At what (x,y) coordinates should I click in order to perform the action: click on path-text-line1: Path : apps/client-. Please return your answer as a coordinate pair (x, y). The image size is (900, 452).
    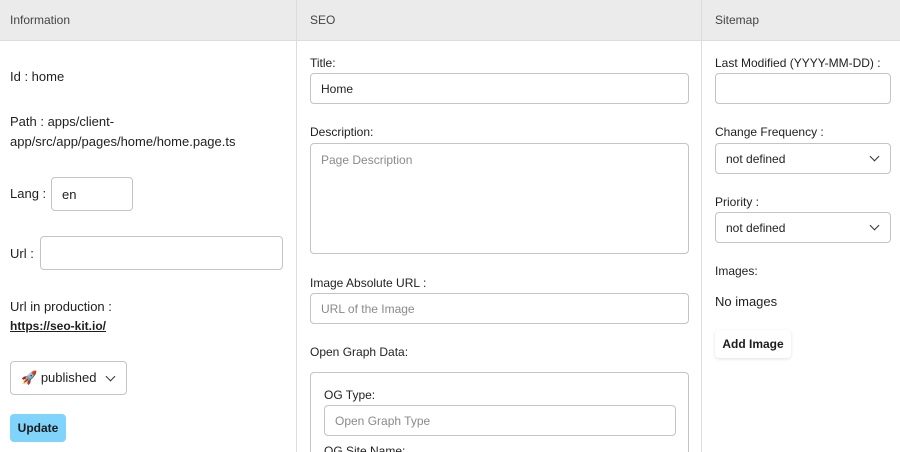
    Looking at the image, I should click on (62, 121).